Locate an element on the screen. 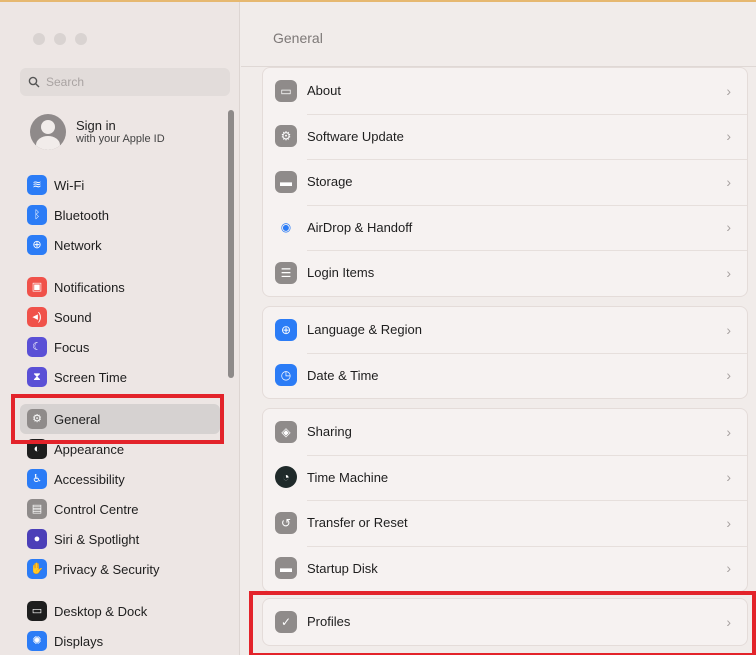 The image size is (756, 655). signin-subtitle: with your Apple ID is located at coordinates (120, 139).